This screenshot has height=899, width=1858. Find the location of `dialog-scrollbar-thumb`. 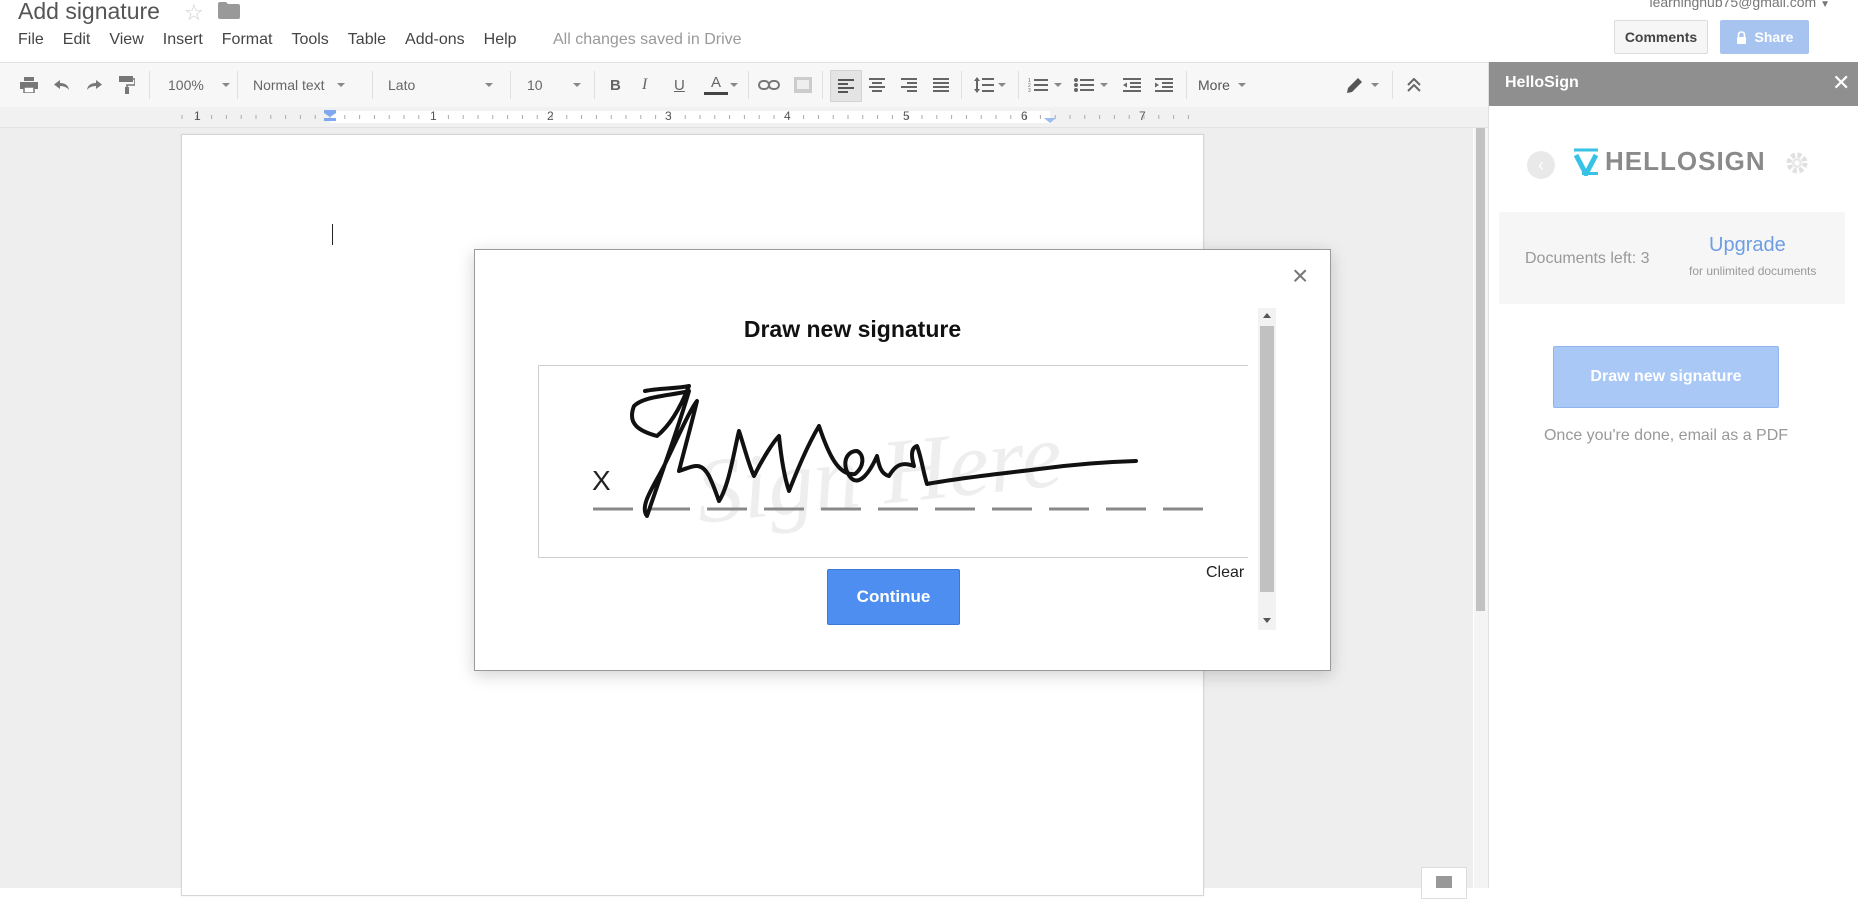

dialog-scrollbar-thumb is located at coordinates (1267, 459).